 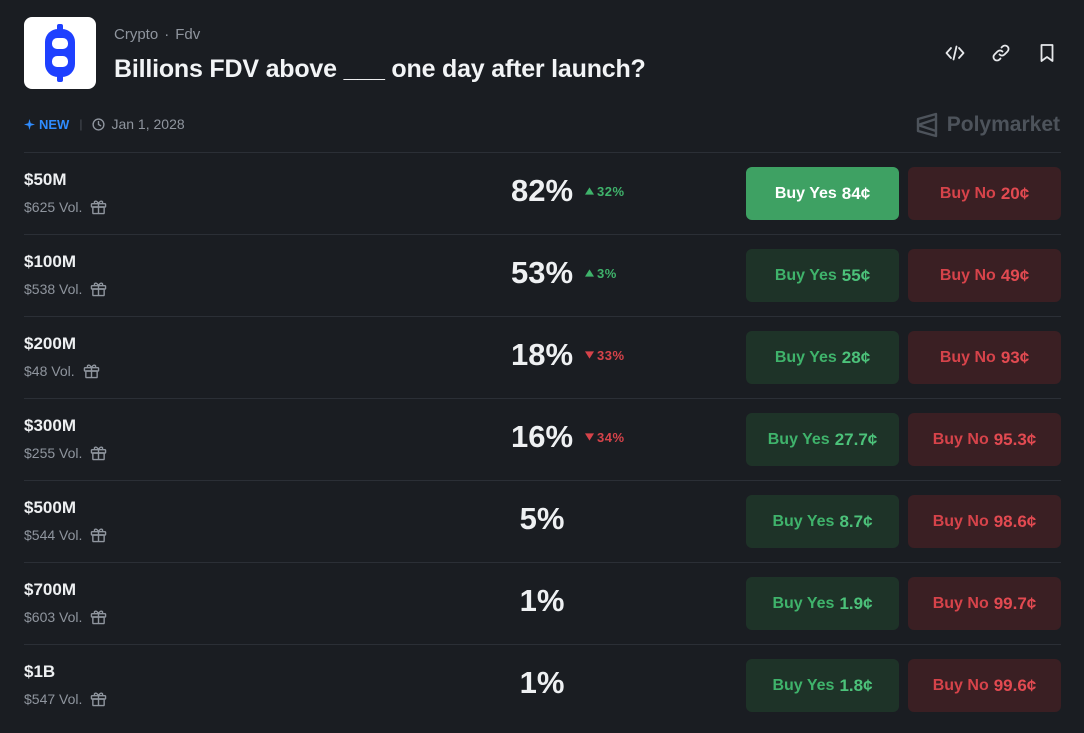 I want to click on market-row: $200M $48 Vol. 18% 33% Buy Yes 28¢ Buy No 93¢, so click(x=542, y=357).